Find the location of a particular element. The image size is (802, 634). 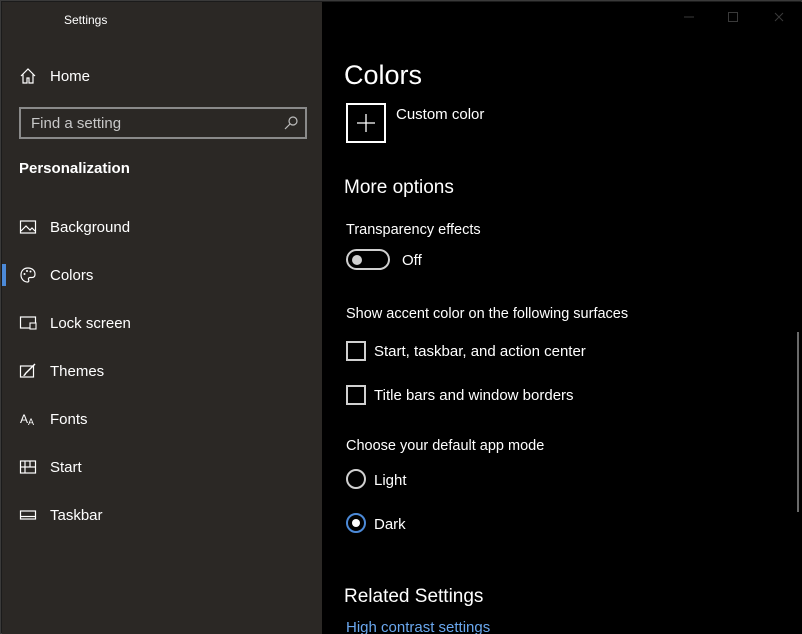

close-icon is located at coordinates (779, 17).